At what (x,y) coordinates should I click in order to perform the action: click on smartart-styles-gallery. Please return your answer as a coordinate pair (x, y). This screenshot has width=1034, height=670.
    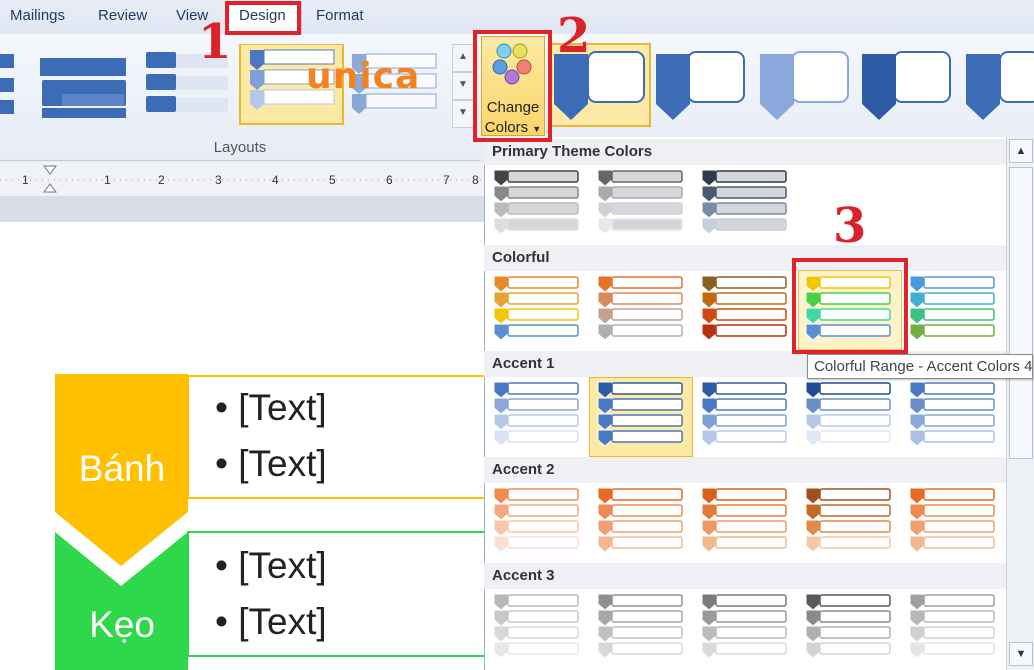
    Looking at the image, I should click on (791, 85).